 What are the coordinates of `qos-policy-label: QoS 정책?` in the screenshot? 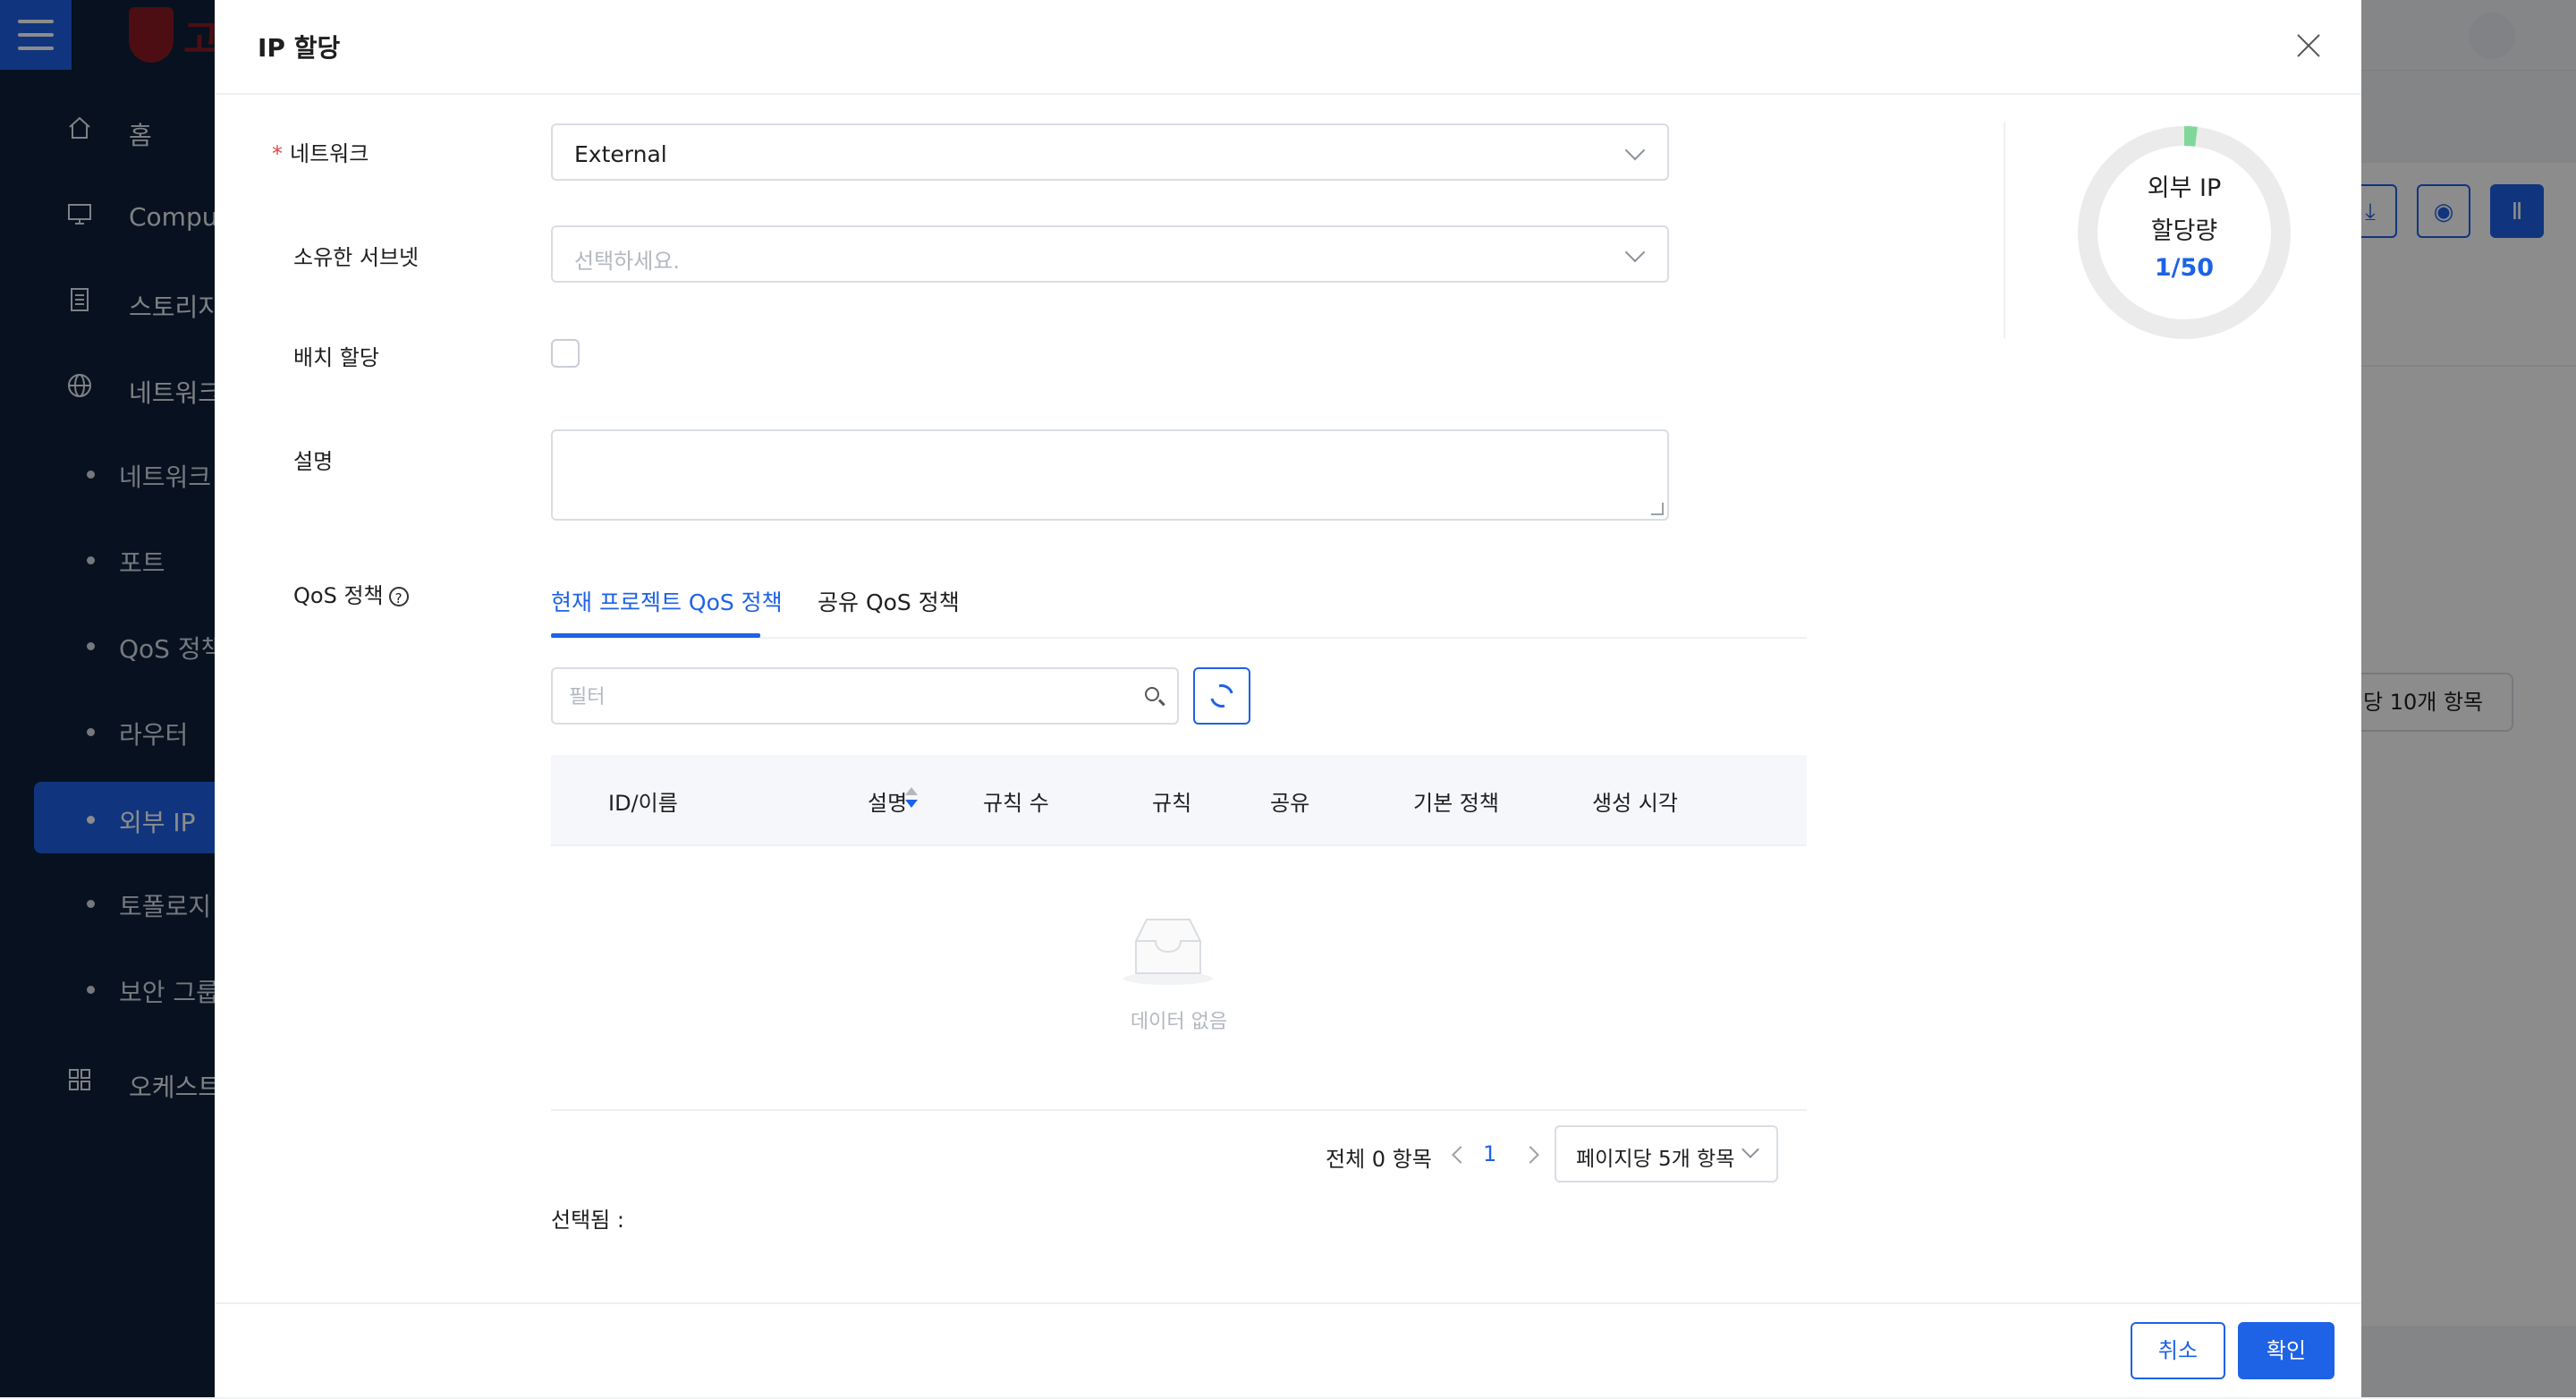 It's located at (351, 593).